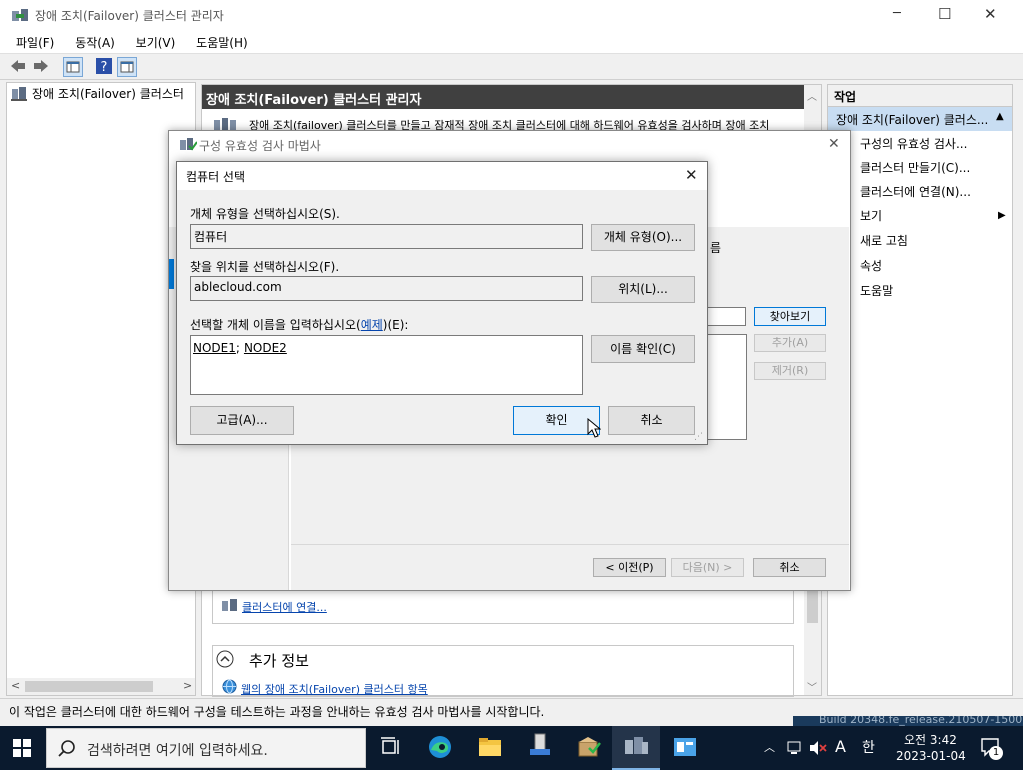 Image resolution: width=1023 pixels, height=770 pixels. I want to click on wizard-icon, so click(188, 145).